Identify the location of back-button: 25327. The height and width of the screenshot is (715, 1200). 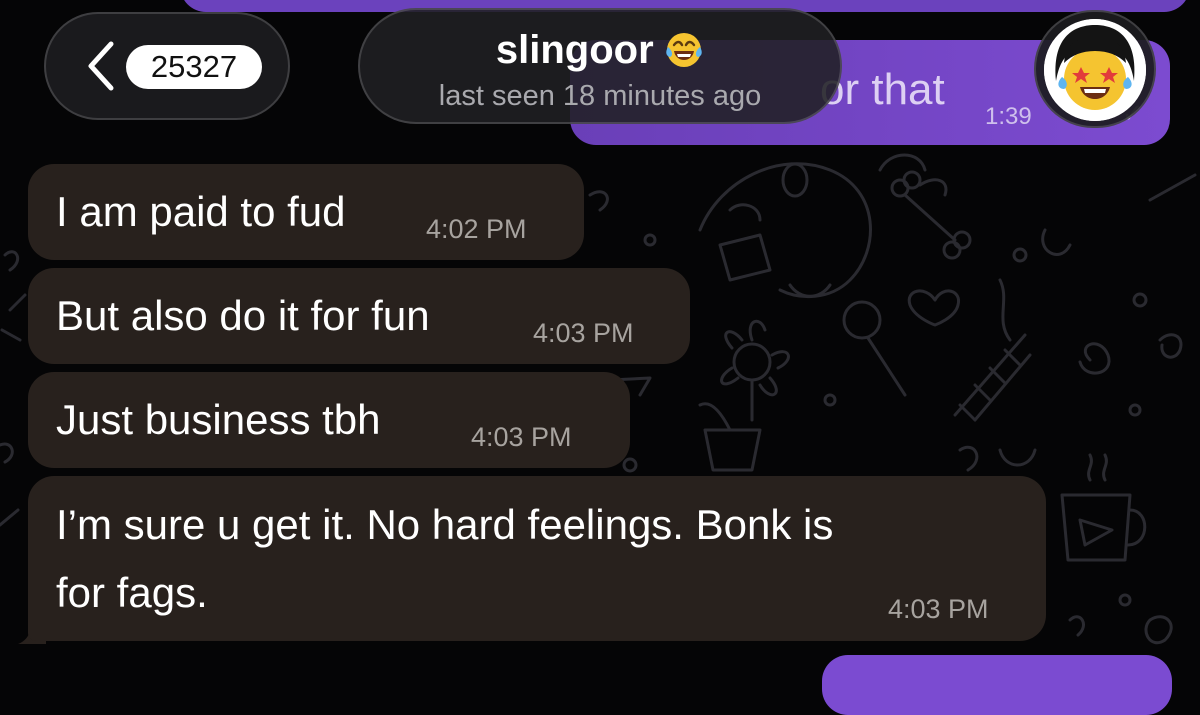
(167, 66).